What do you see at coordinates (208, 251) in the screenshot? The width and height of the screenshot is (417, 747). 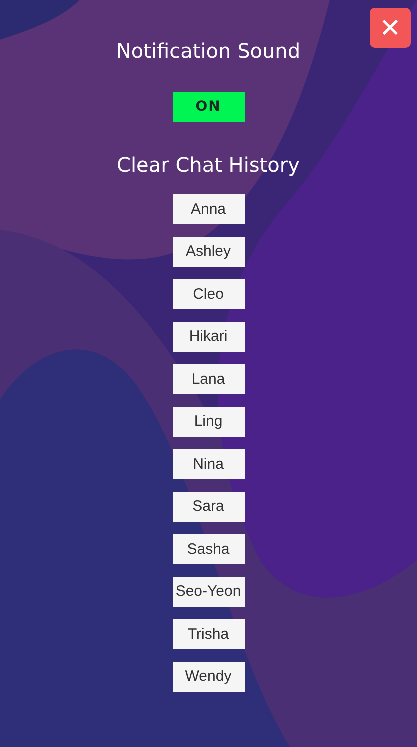 I see `contact-button: Ashley` at bounding box center [208, 251].